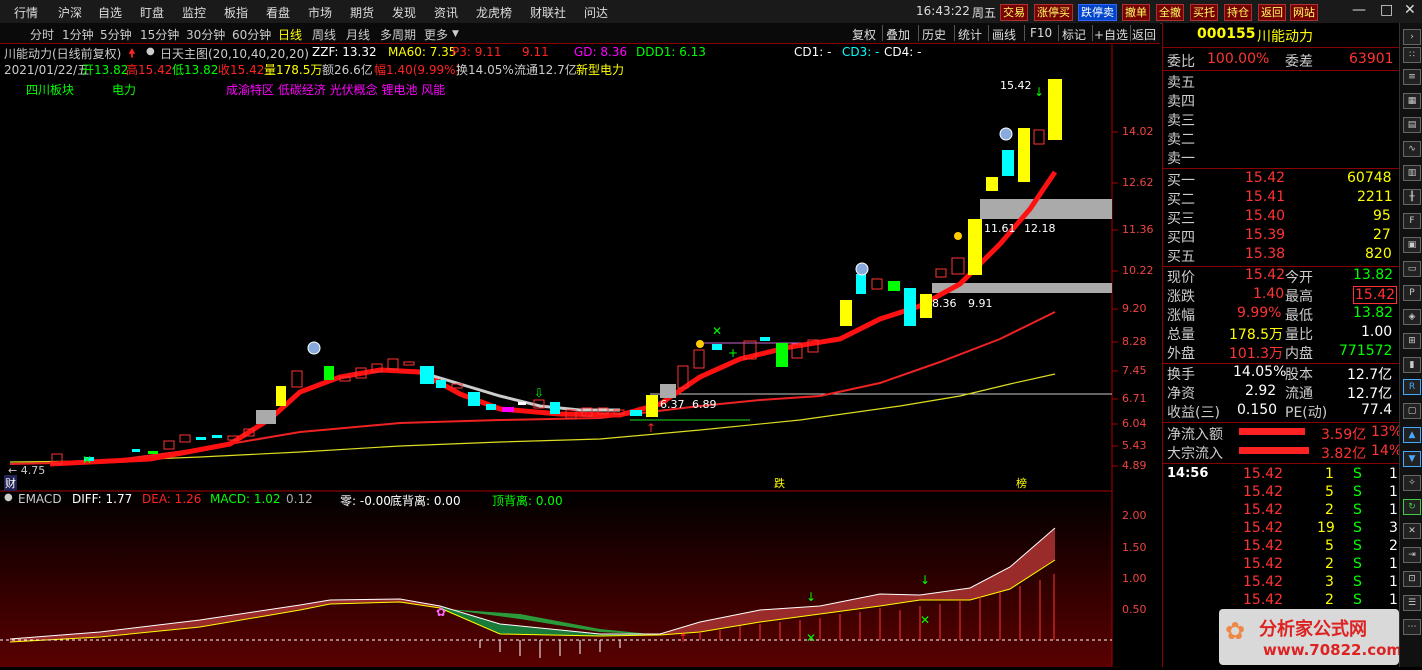  I want to click on compare-icon: ⊞, so click(1412, 341).